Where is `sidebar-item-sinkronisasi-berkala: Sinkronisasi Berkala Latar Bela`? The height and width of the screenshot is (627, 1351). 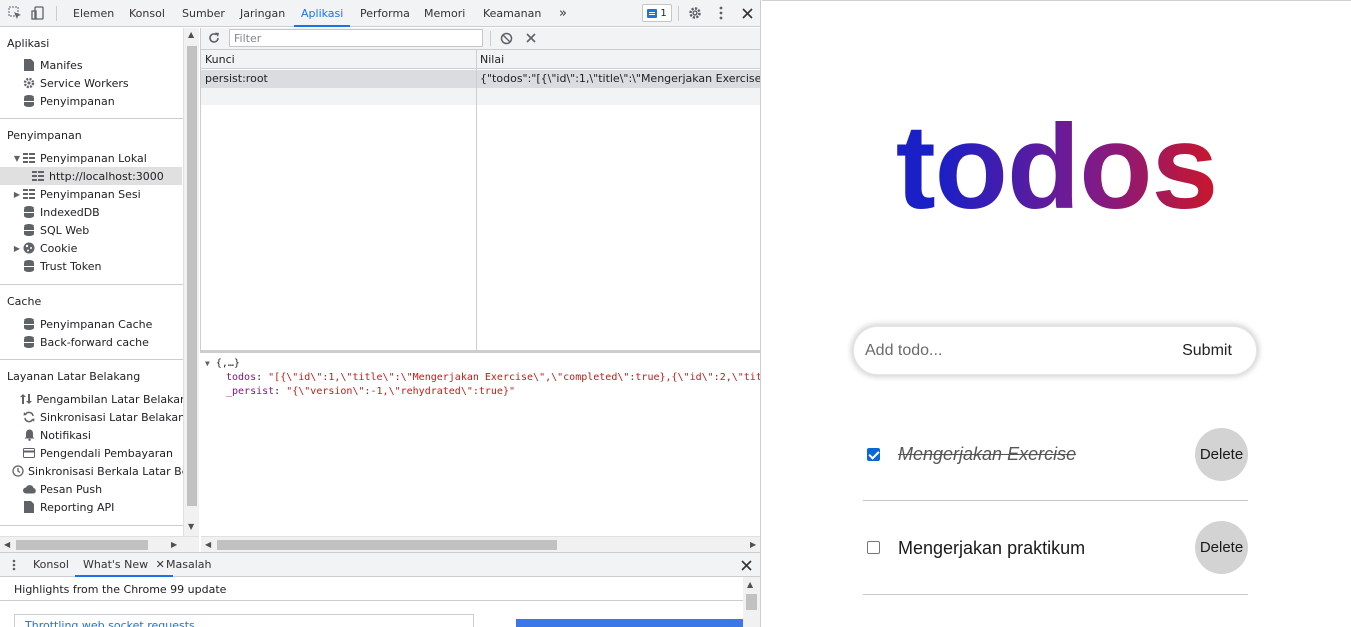
sidebar-item-sinkronisasi-berkala: Sinkronisasi Berkala Latar Bela is located at coordinates (97, 471).